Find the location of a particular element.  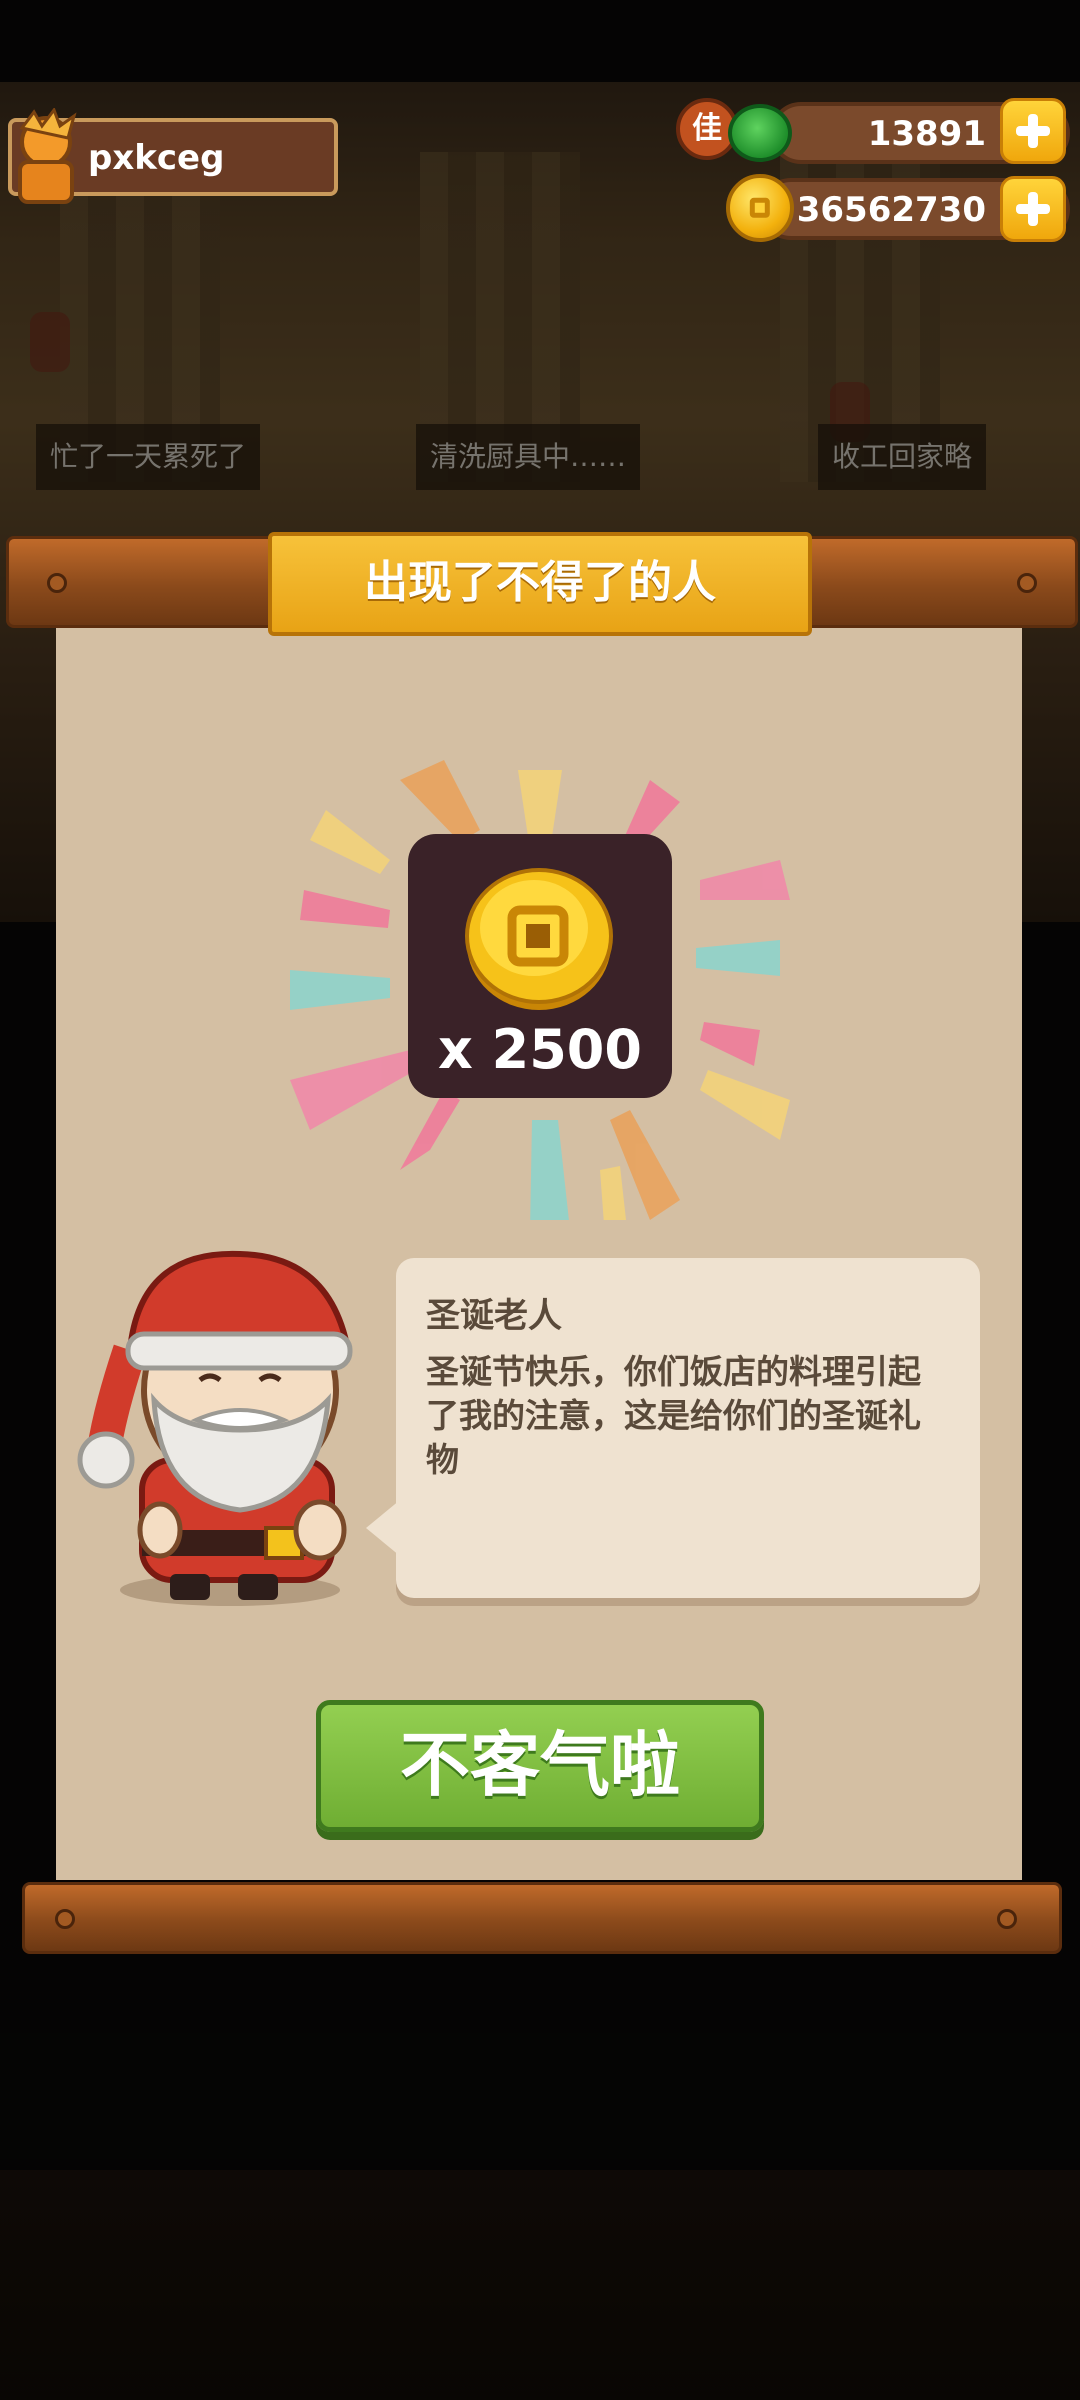

santa-claus-icon is located at coordinates (215, 1428).